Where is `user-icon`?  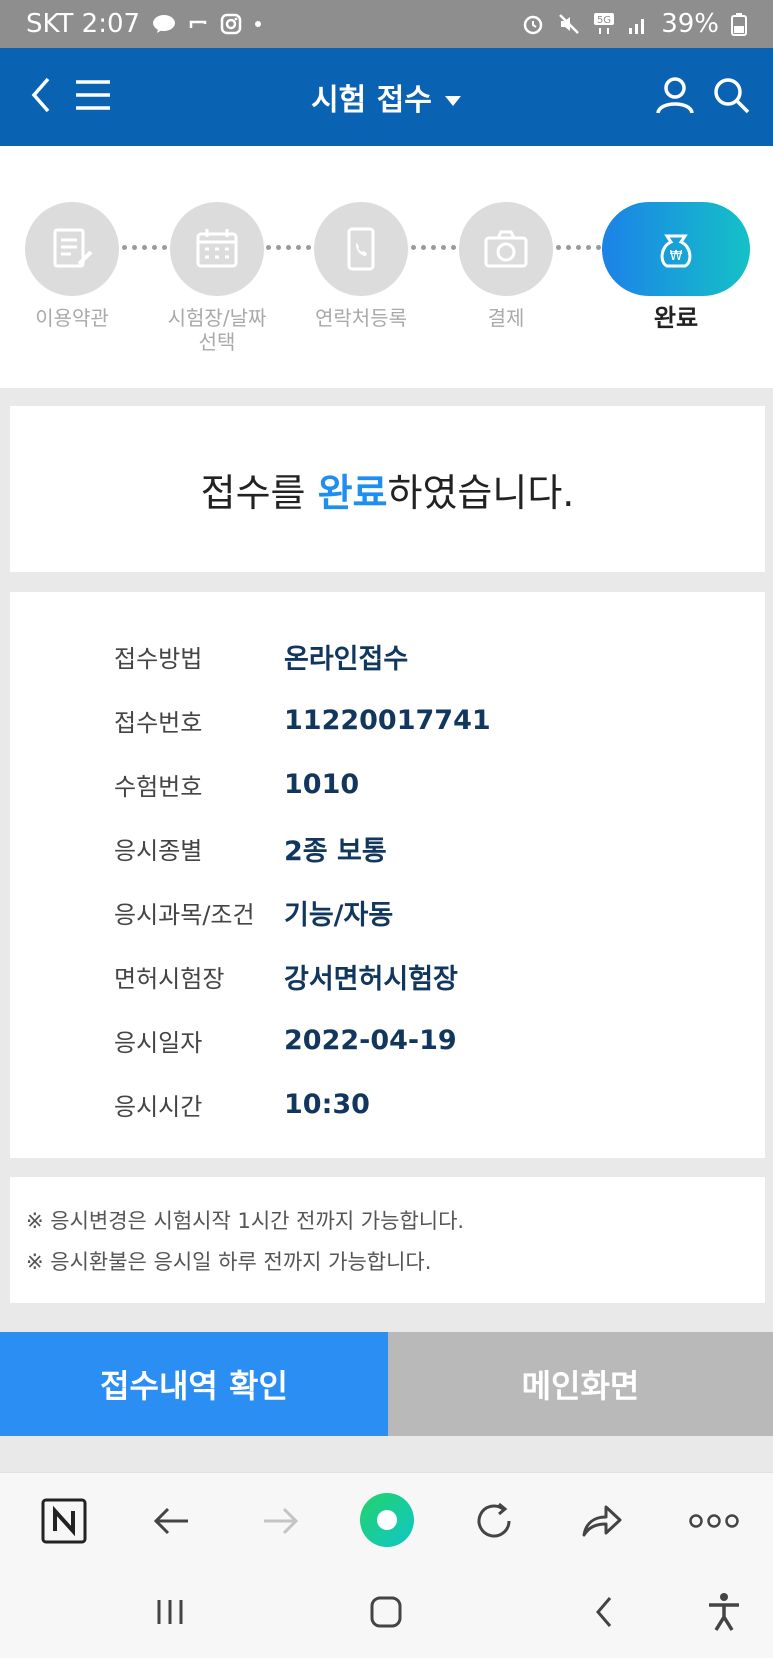
user-icon is located at coordinates (675, 97).